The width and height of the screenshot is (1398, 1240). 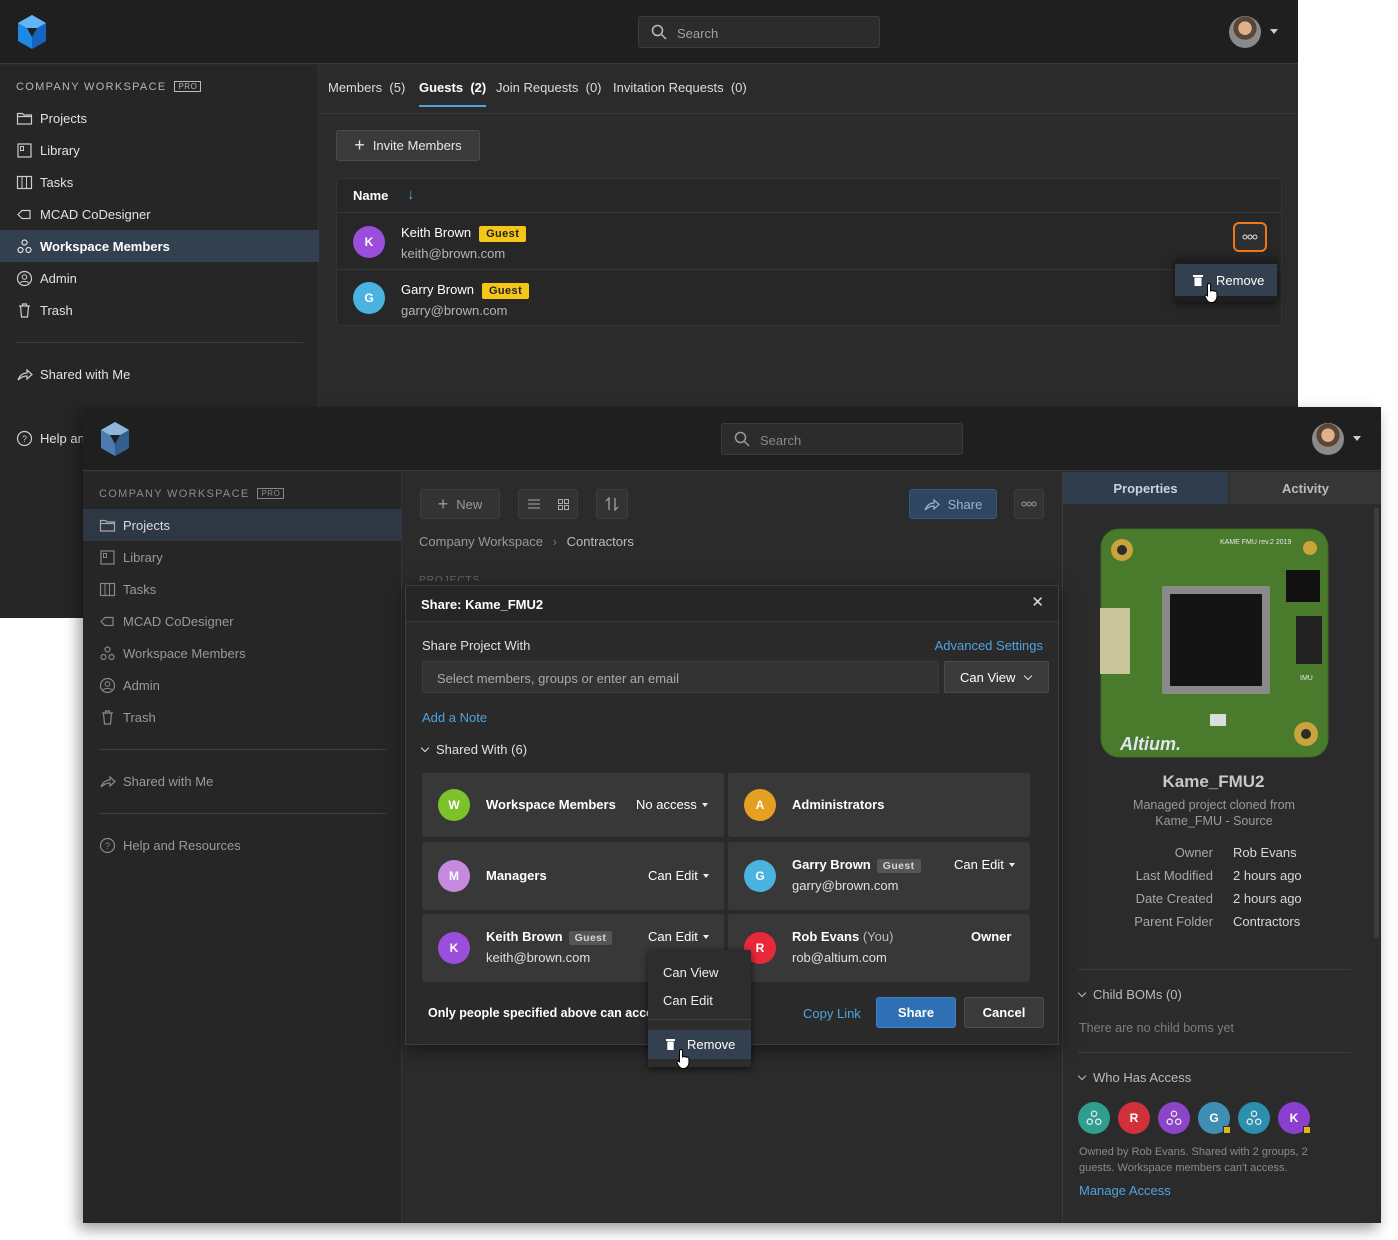 I want to click on sidebar-item-help: ?Help and Resources, so click(x=242, y=845).